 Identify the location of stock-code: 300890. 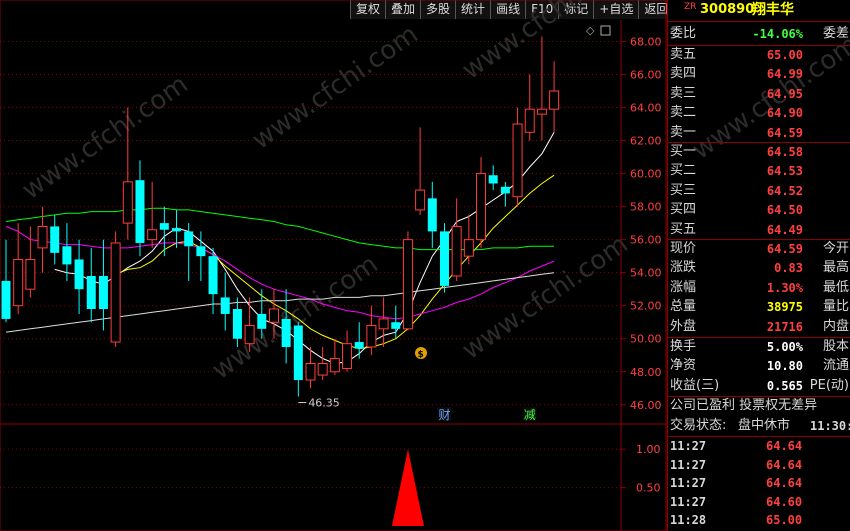
(727, 9).